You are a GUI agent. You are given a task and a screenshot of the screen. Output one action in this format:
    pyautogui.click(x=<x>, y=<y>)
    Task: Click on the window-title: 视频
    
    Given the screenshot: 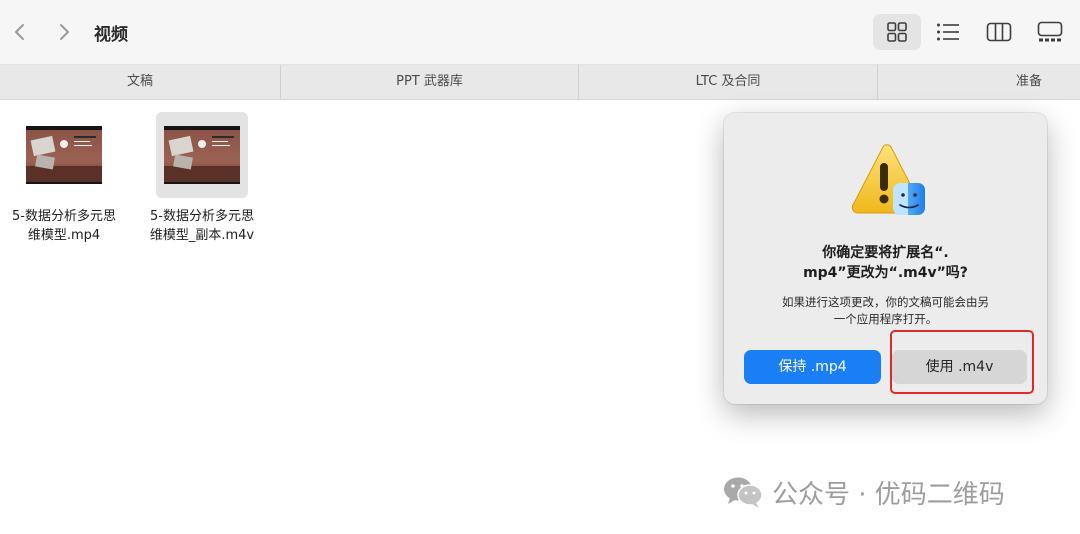 What is the action you would take?
    pyautogui.click(x=111, y=35)
    